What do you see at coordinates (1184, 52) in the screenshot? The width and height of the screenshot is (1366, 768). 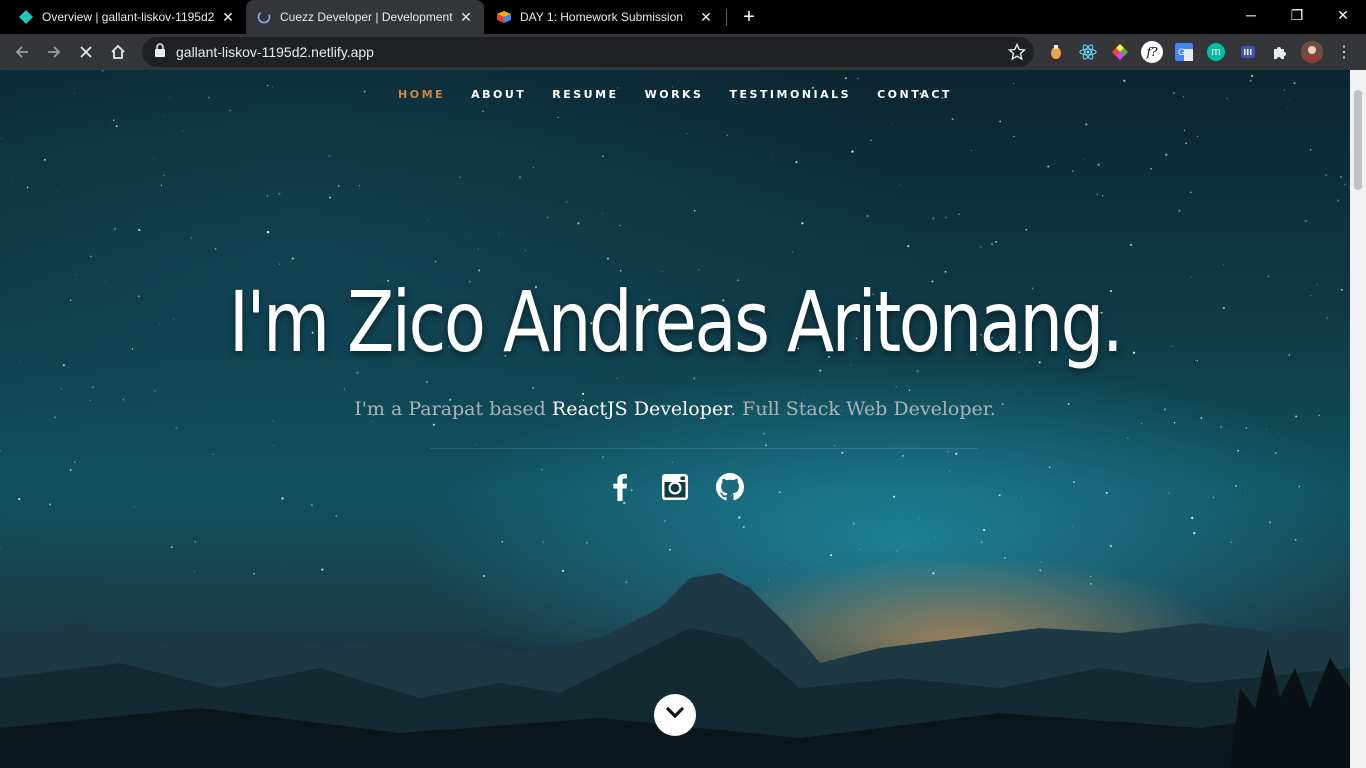 I see `google-translate-icon: G` at bounding box center [1184, 52].